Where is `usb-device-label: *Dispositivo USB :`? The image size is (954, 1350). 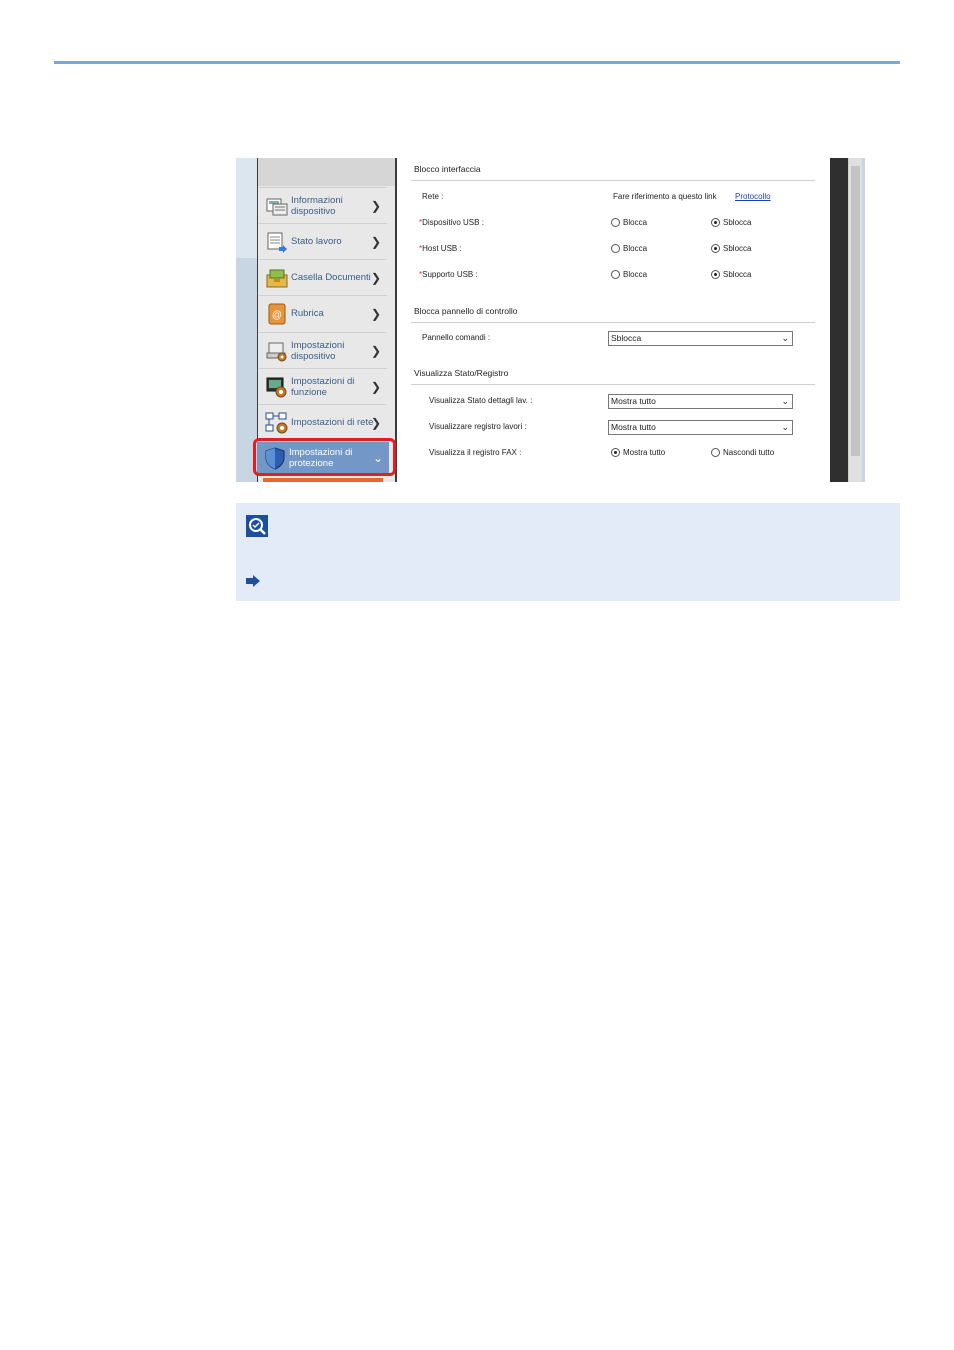 usb-device-label: *Dispositivo USB : is located at coordinates (451, 222).